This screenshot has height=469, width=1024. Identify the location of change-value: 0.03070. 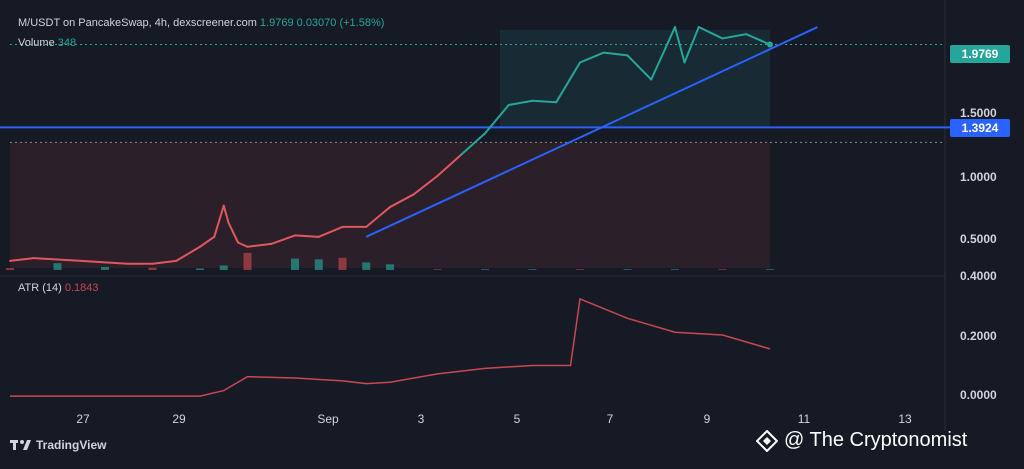
(316, 23).